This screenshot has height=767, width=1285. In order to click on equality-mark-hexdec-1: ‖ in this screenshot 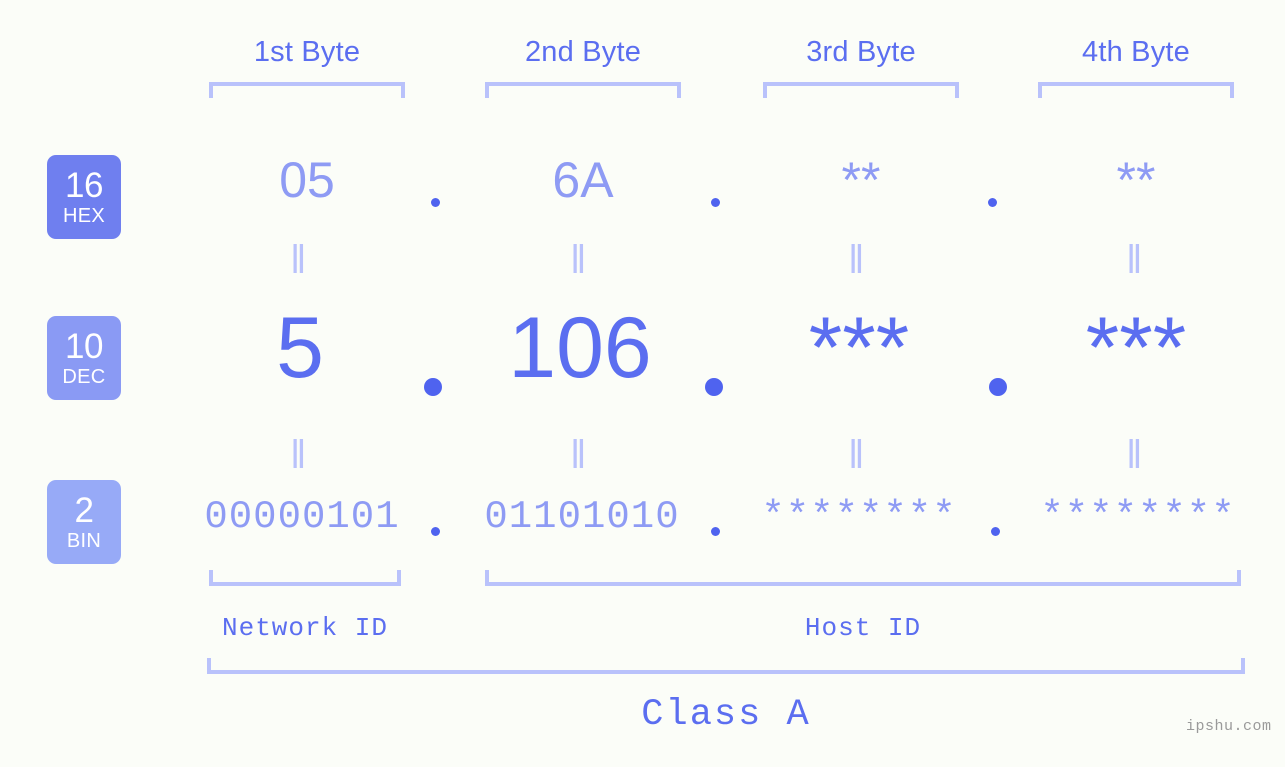, I will do `click(299, 260)`.